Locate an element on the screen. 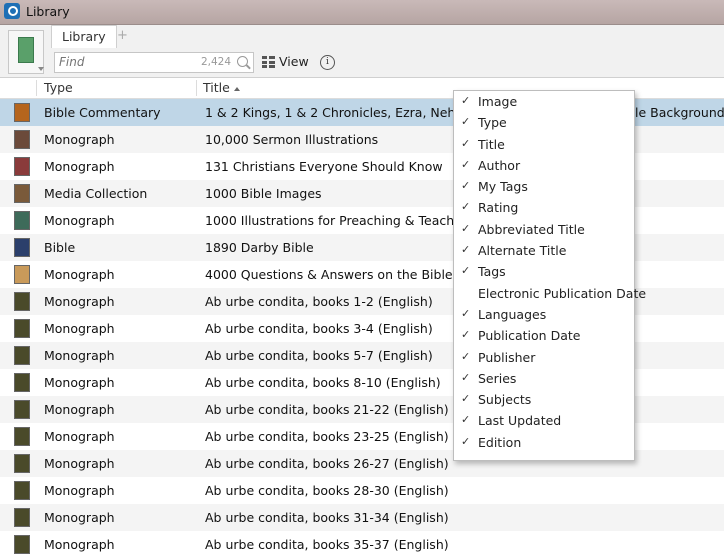  library-toolbar: Library + 2,424 View i is located at coordinates (362, 51).